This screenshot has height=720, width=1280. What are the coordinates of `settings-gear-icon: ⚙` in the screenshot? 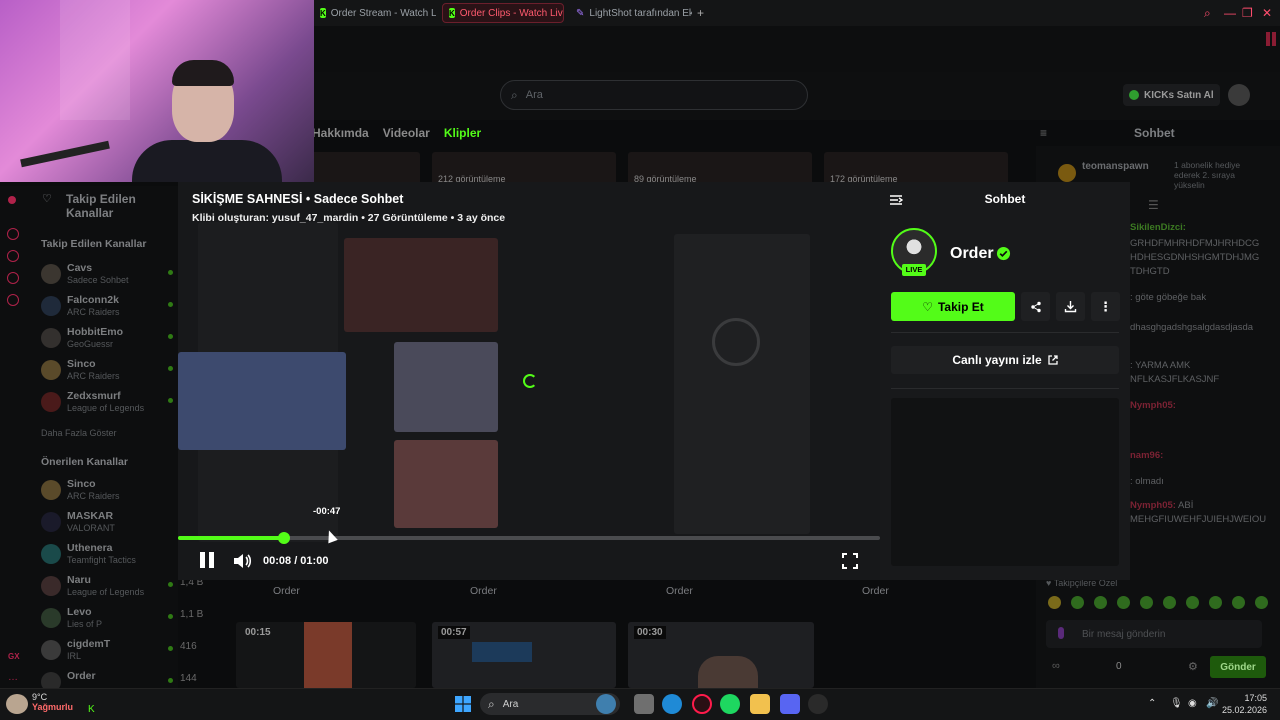 It's located at (1193, 666).